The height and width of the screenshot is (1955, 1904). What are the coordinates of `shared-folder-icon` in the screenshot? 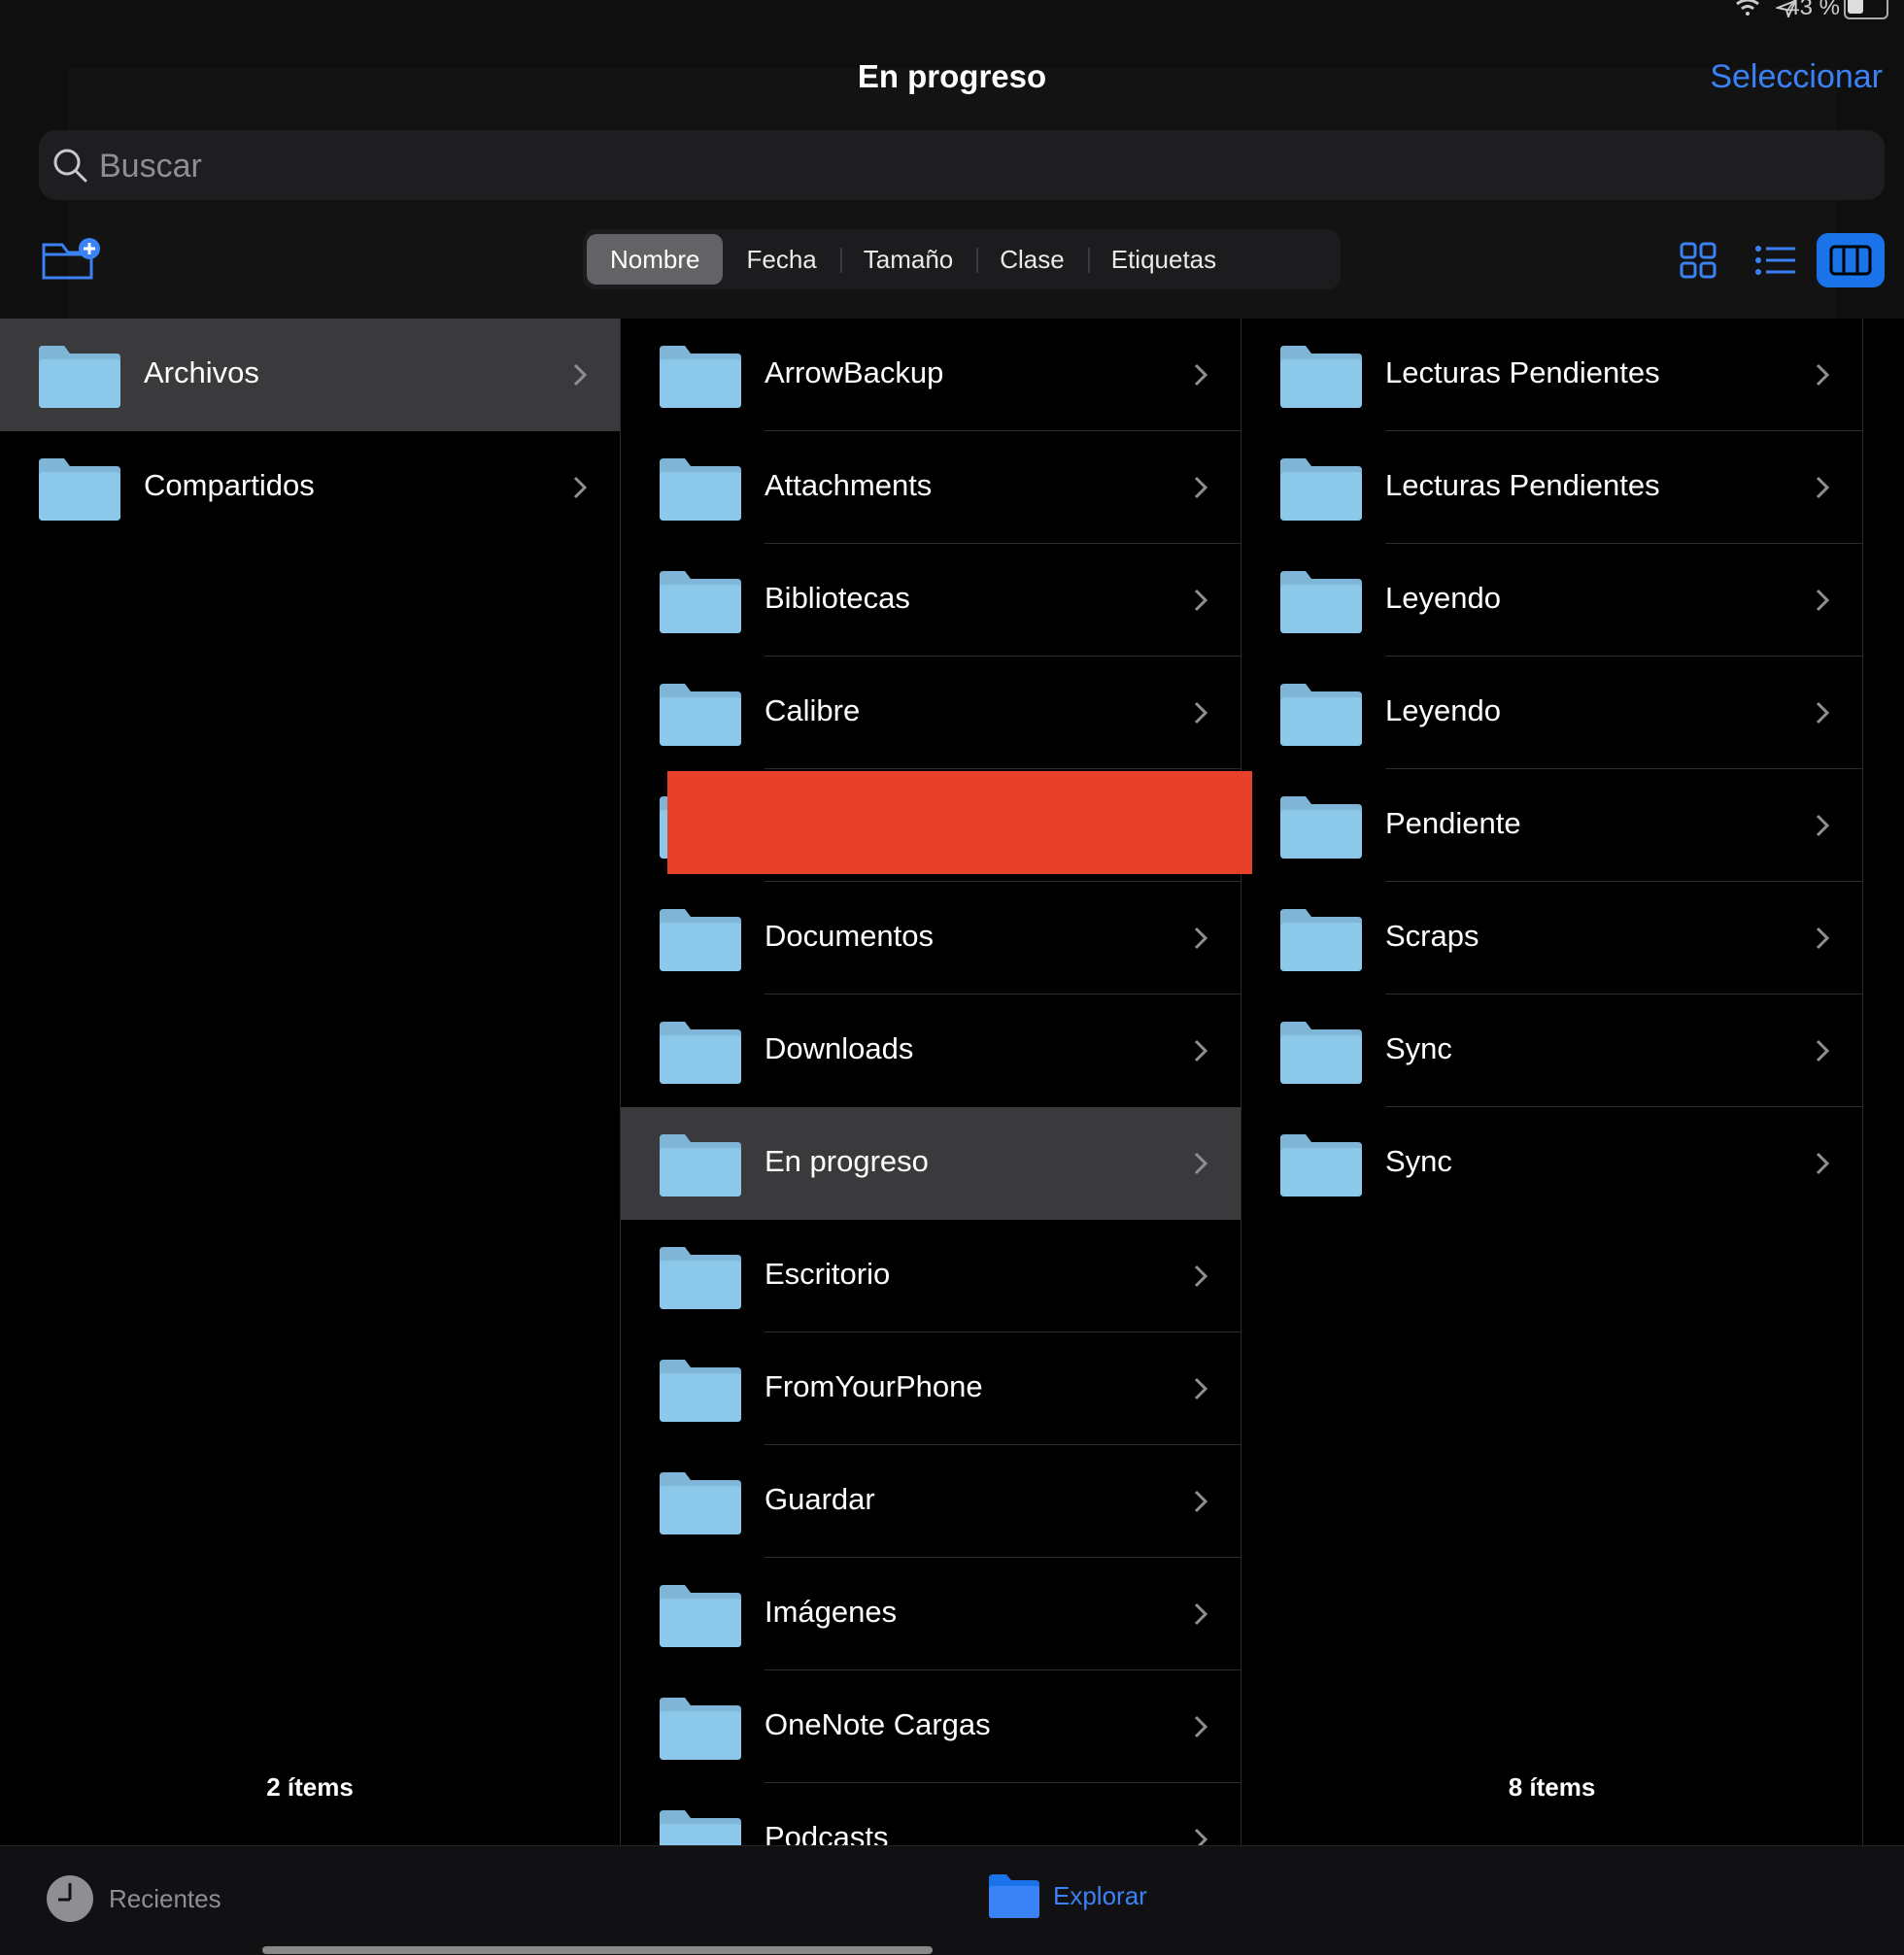 It's located at (79, 489).